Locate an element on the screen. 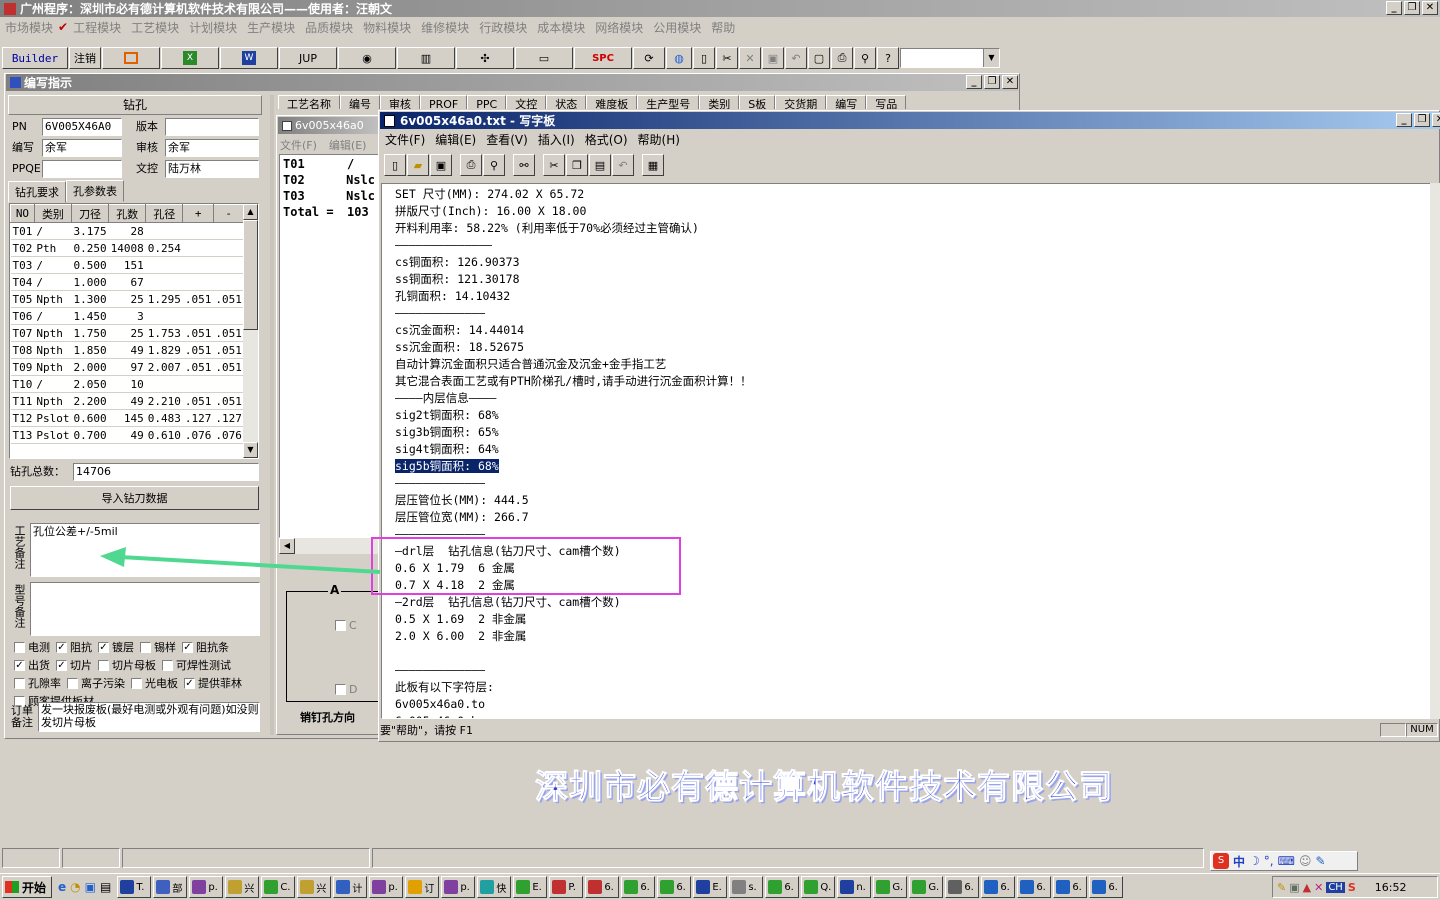  word-icon: W is located at coordinates (249, 58).